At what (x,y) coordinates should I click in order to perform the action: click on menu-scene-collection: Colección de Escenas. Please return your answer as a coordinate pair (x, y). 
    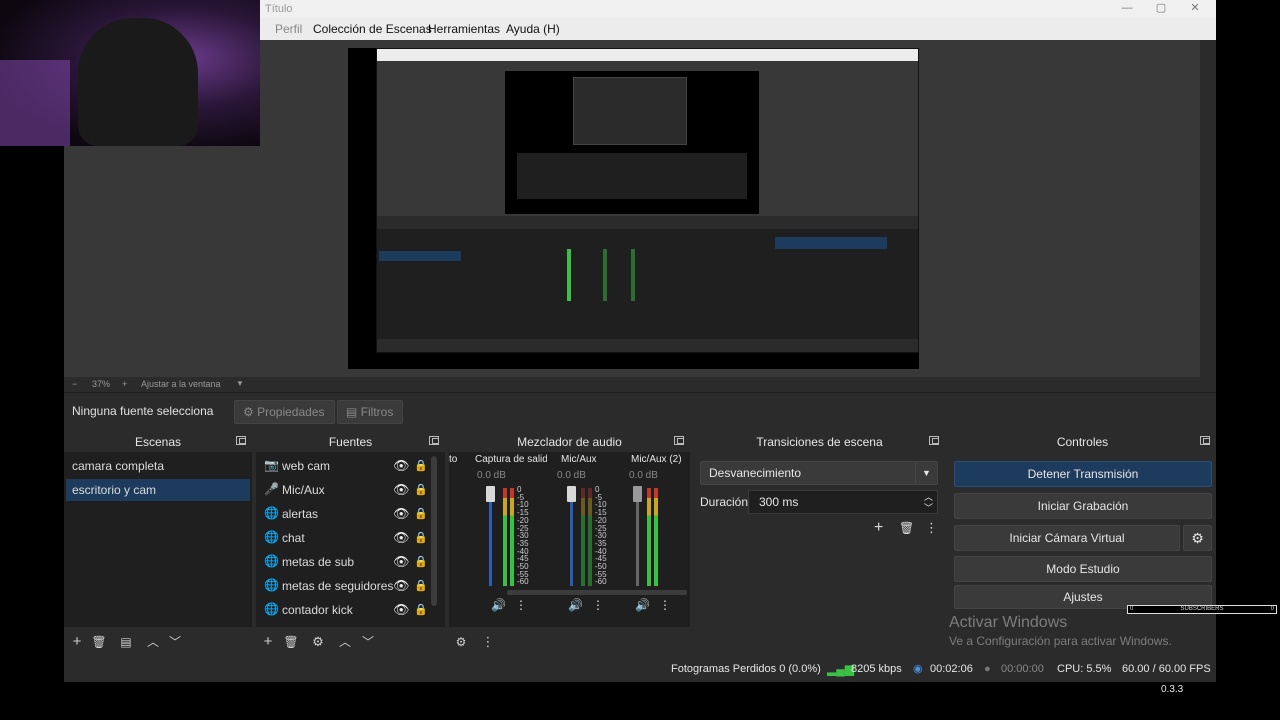
    Looking at the image, I should click on (372, 29).